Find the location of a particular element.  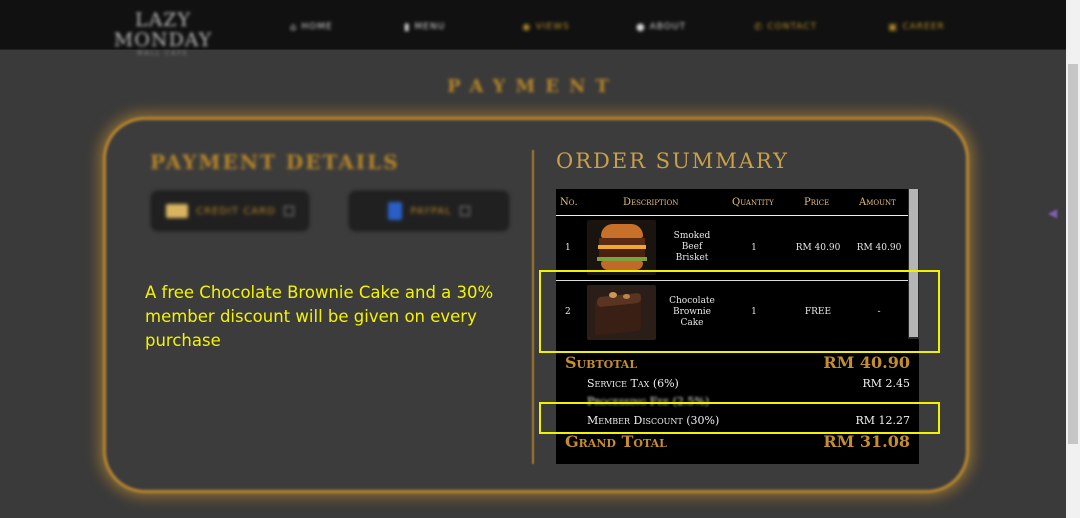

row1-no: 1 is located at coordinates (568, 248).